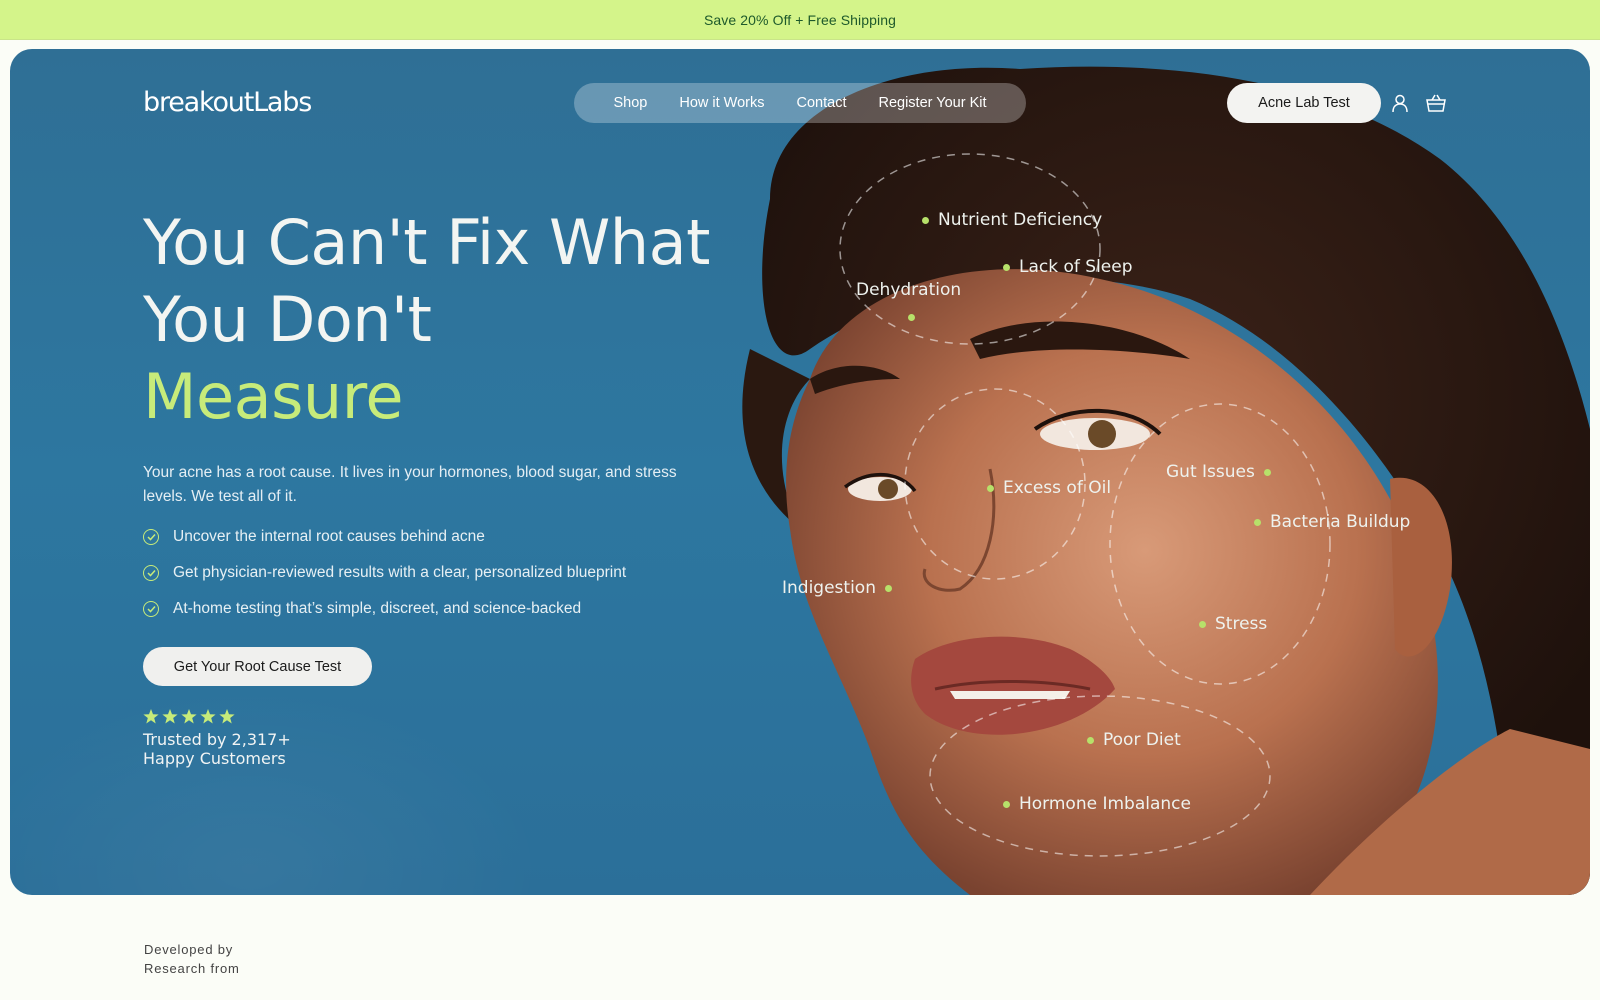 Image resolution: width=1600 pixels, height=1000 pixels. I want to click on trust-text: Trusted by 2,317+ Happy Customers, so click(263, 749).